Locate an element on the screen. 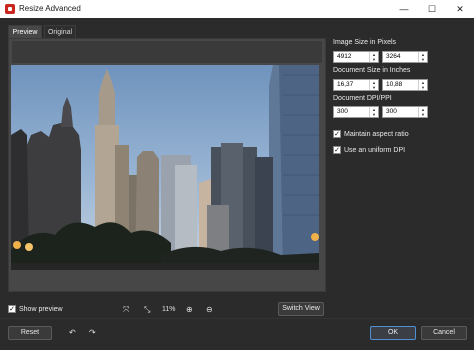 Image resolution: width=474 pixels, height=350 pixels. show-preview-checkbox: ✓ is located at coordinates (12, 309).